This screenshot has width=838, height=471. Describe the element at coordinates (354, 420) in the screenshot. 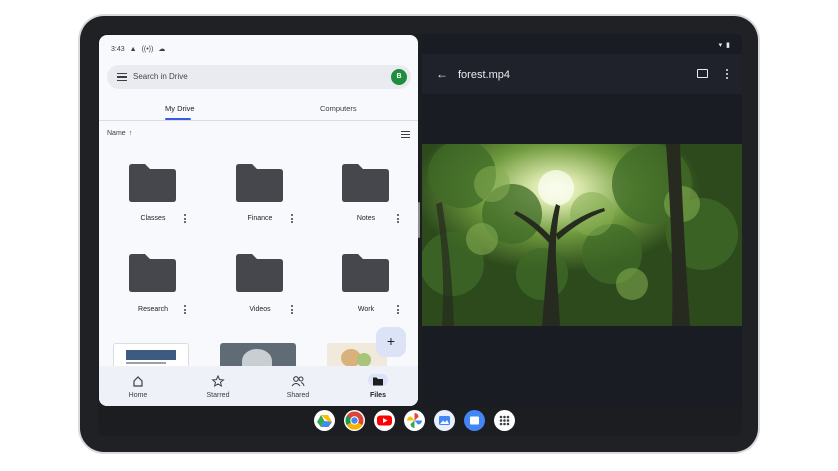

I see `chrome-icon` at that location.